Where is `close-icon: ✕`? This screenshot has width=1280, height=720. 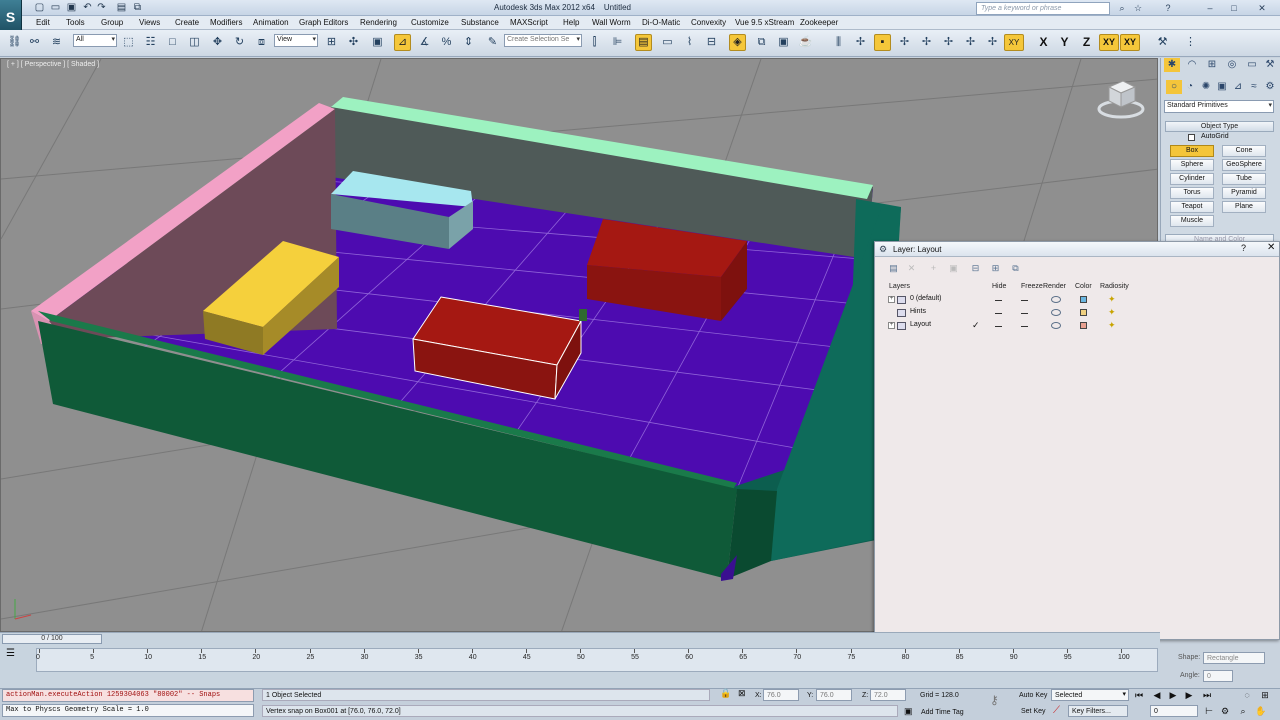
close-icon: ✕ is located at coordinates (1262, 8).